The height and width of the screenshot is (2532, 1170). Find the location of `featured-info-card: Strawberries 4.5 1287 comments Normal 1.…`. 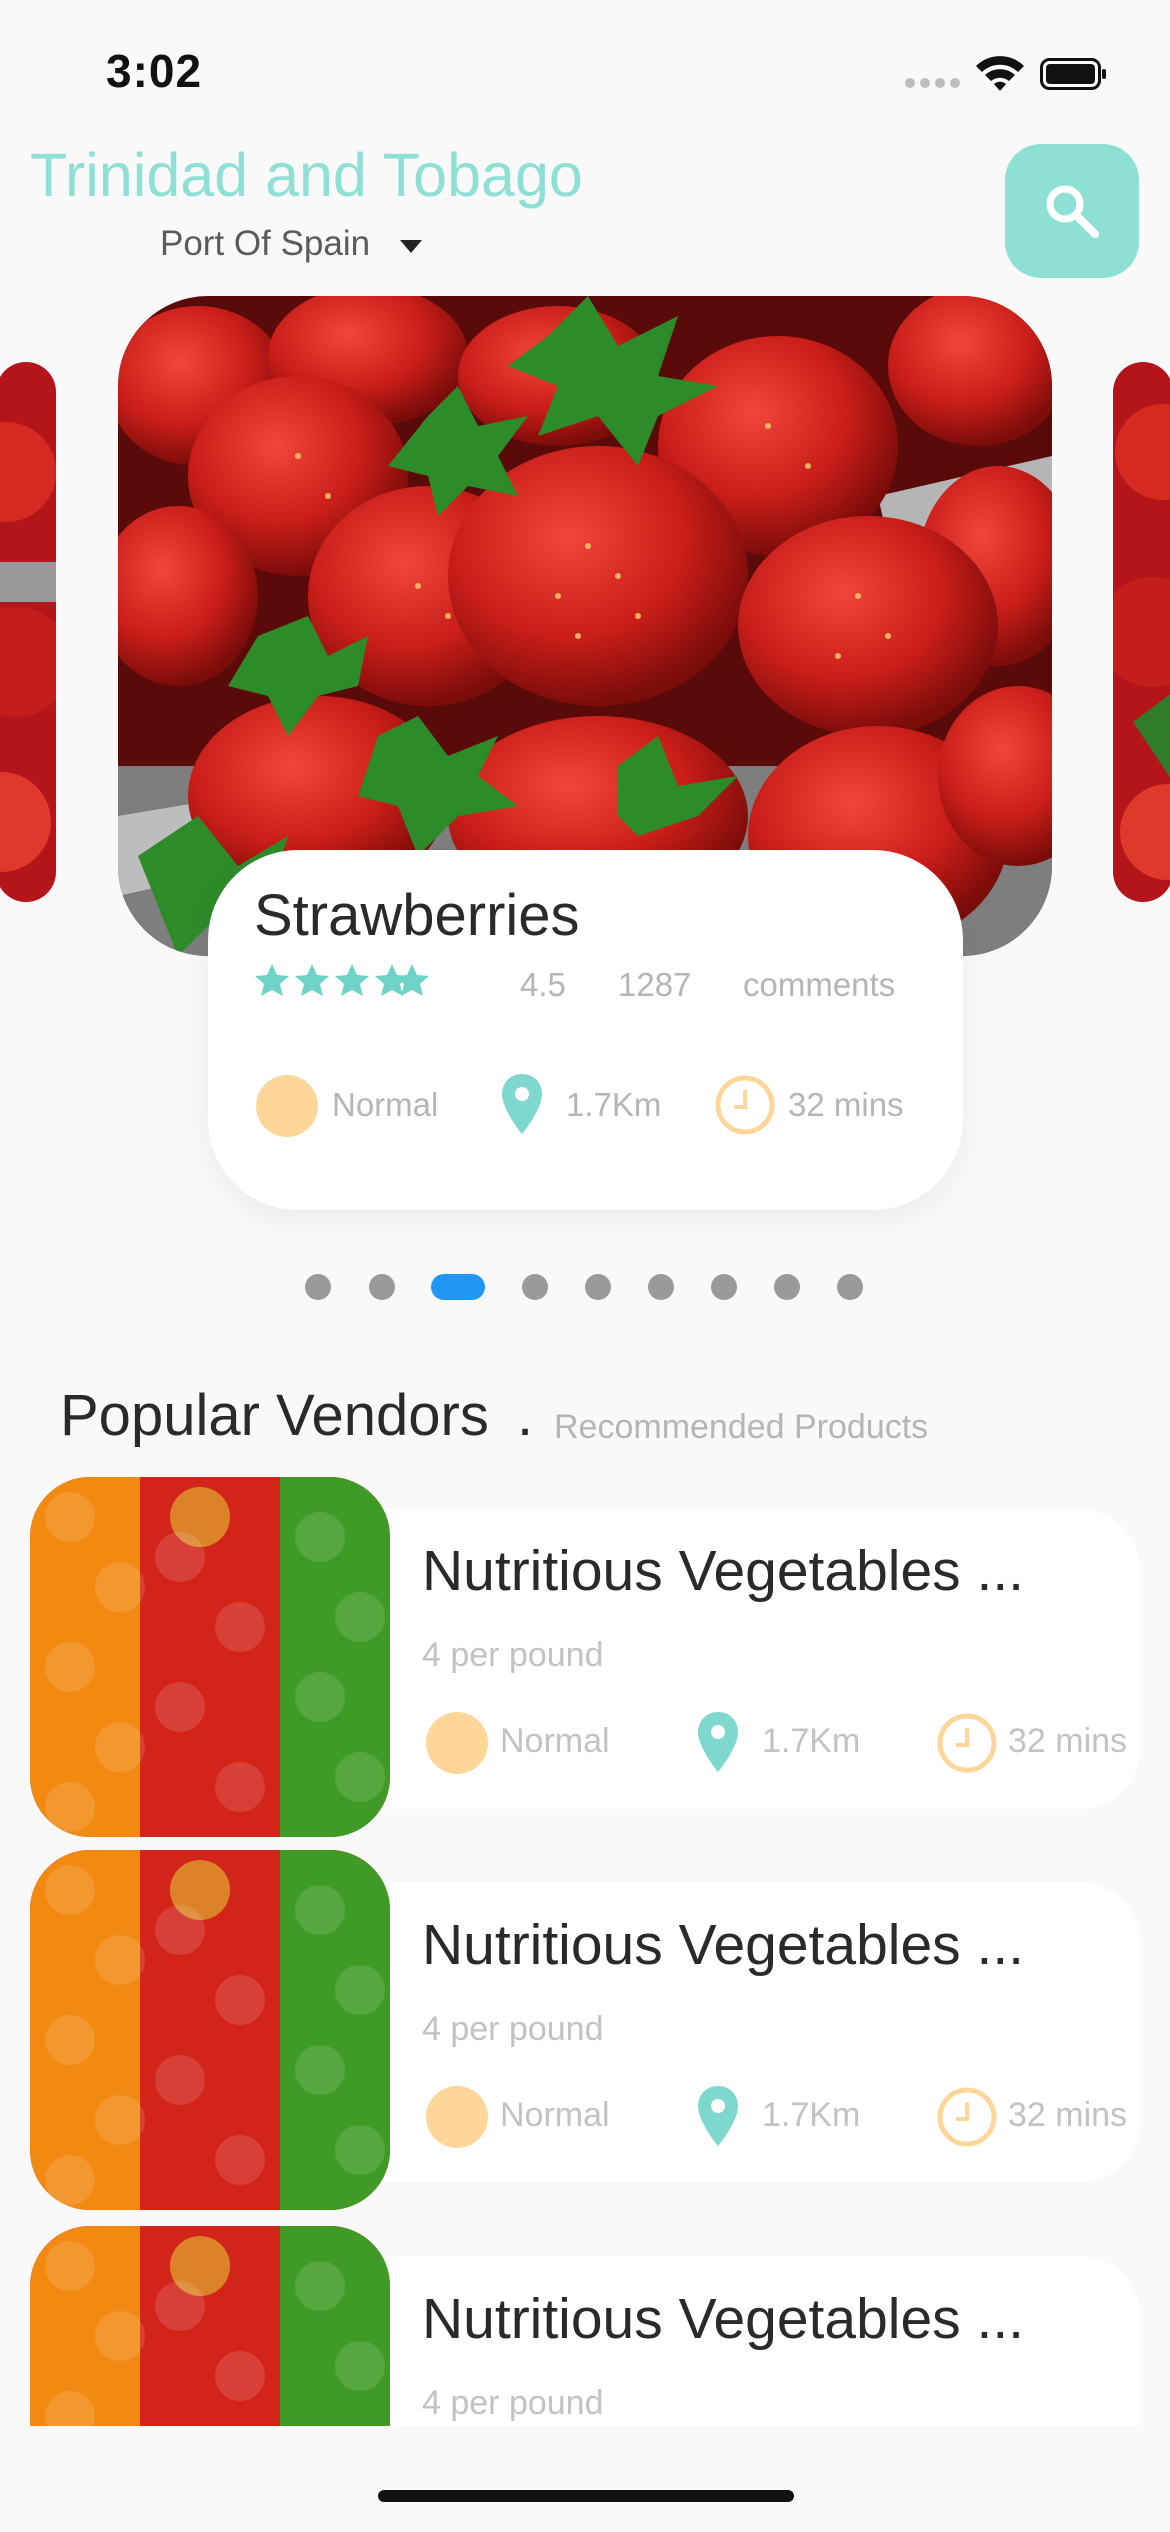

featured-info-card: Strawberries 4.5 1287 comments Normal 1.… is located at coordinates (585, 1030).